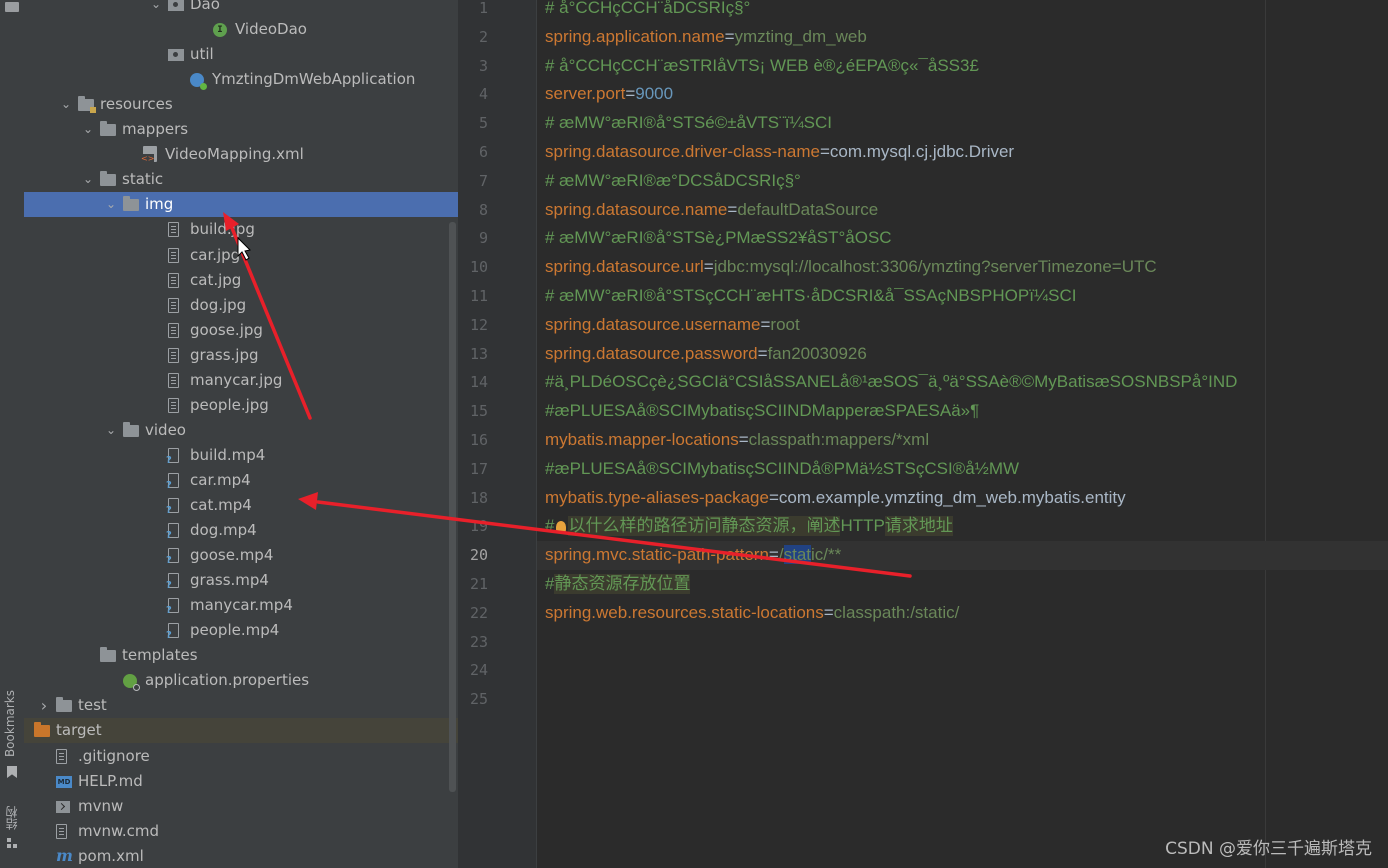 The width and height of the screenshot is (1388, 868). I want to click on code-line: spring.datasource.password=fan20030926, so click(706, 354).